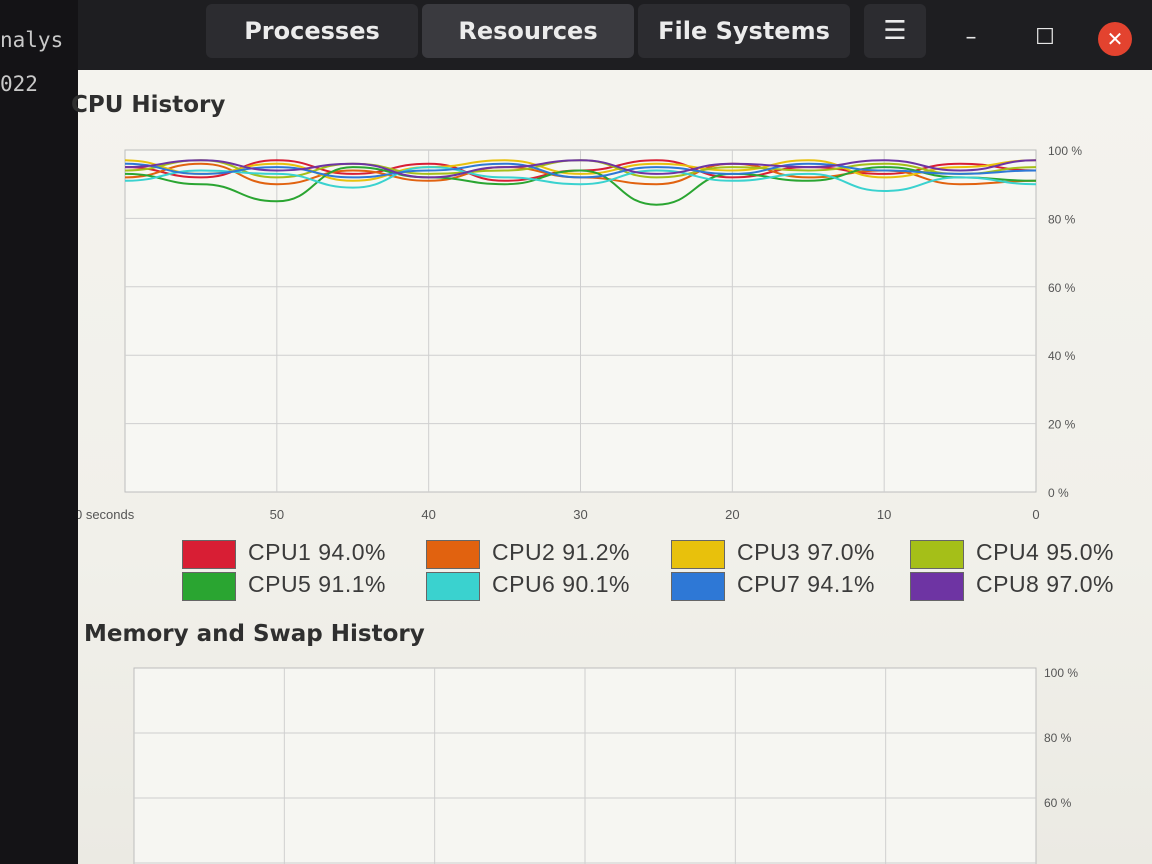 The image size is (1152, 864). What do you see at coordinates (732, 514) in the screenshot?
I see `cpu-x-tick-label: 20` at bounding box center [732, 514].